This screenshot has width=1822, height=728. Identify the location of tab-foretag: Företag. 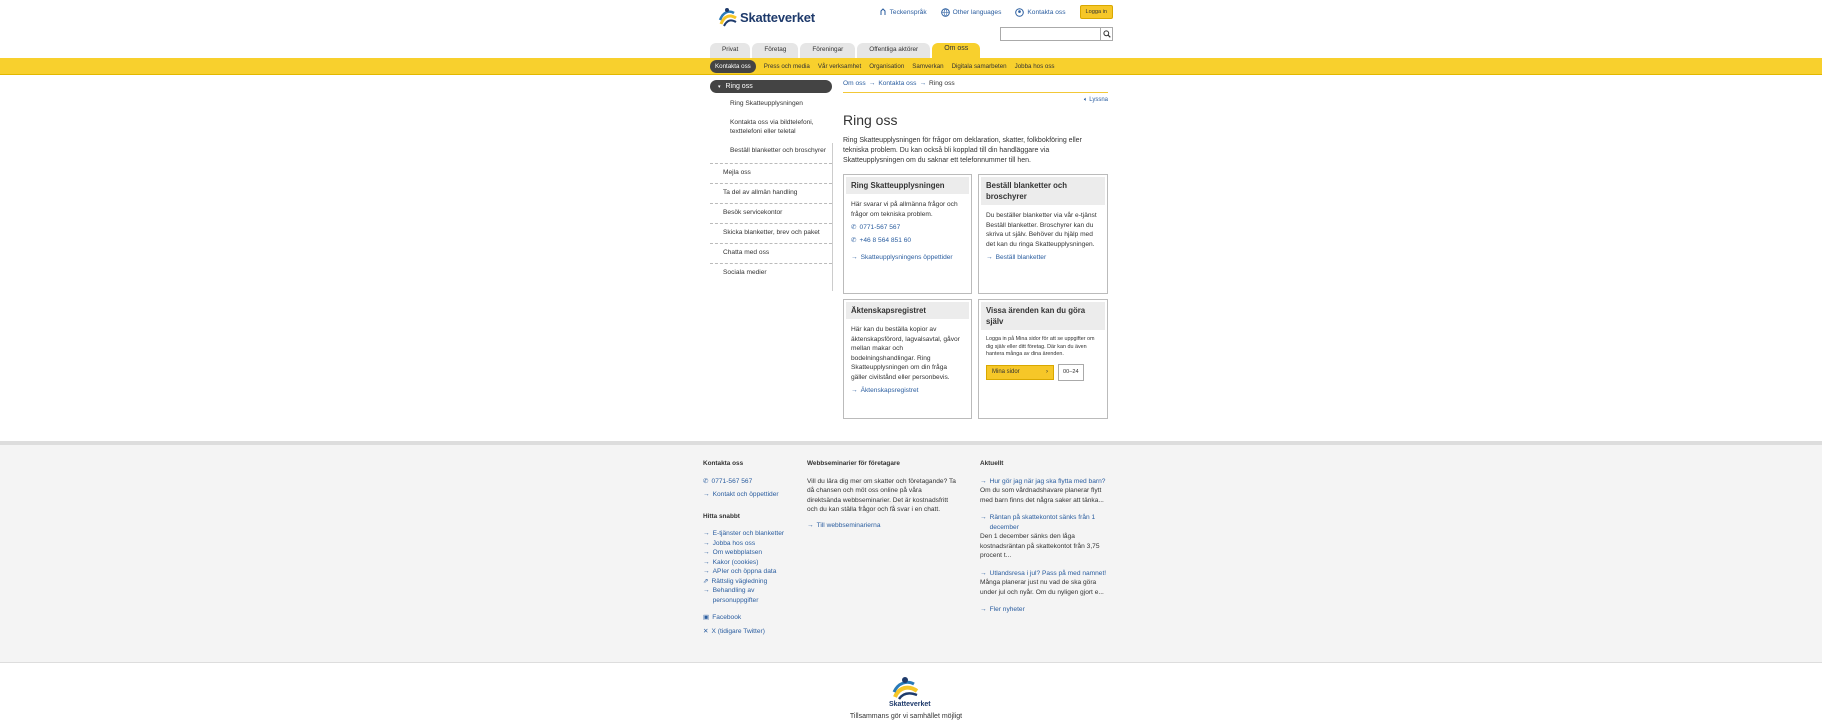
(775, 50).